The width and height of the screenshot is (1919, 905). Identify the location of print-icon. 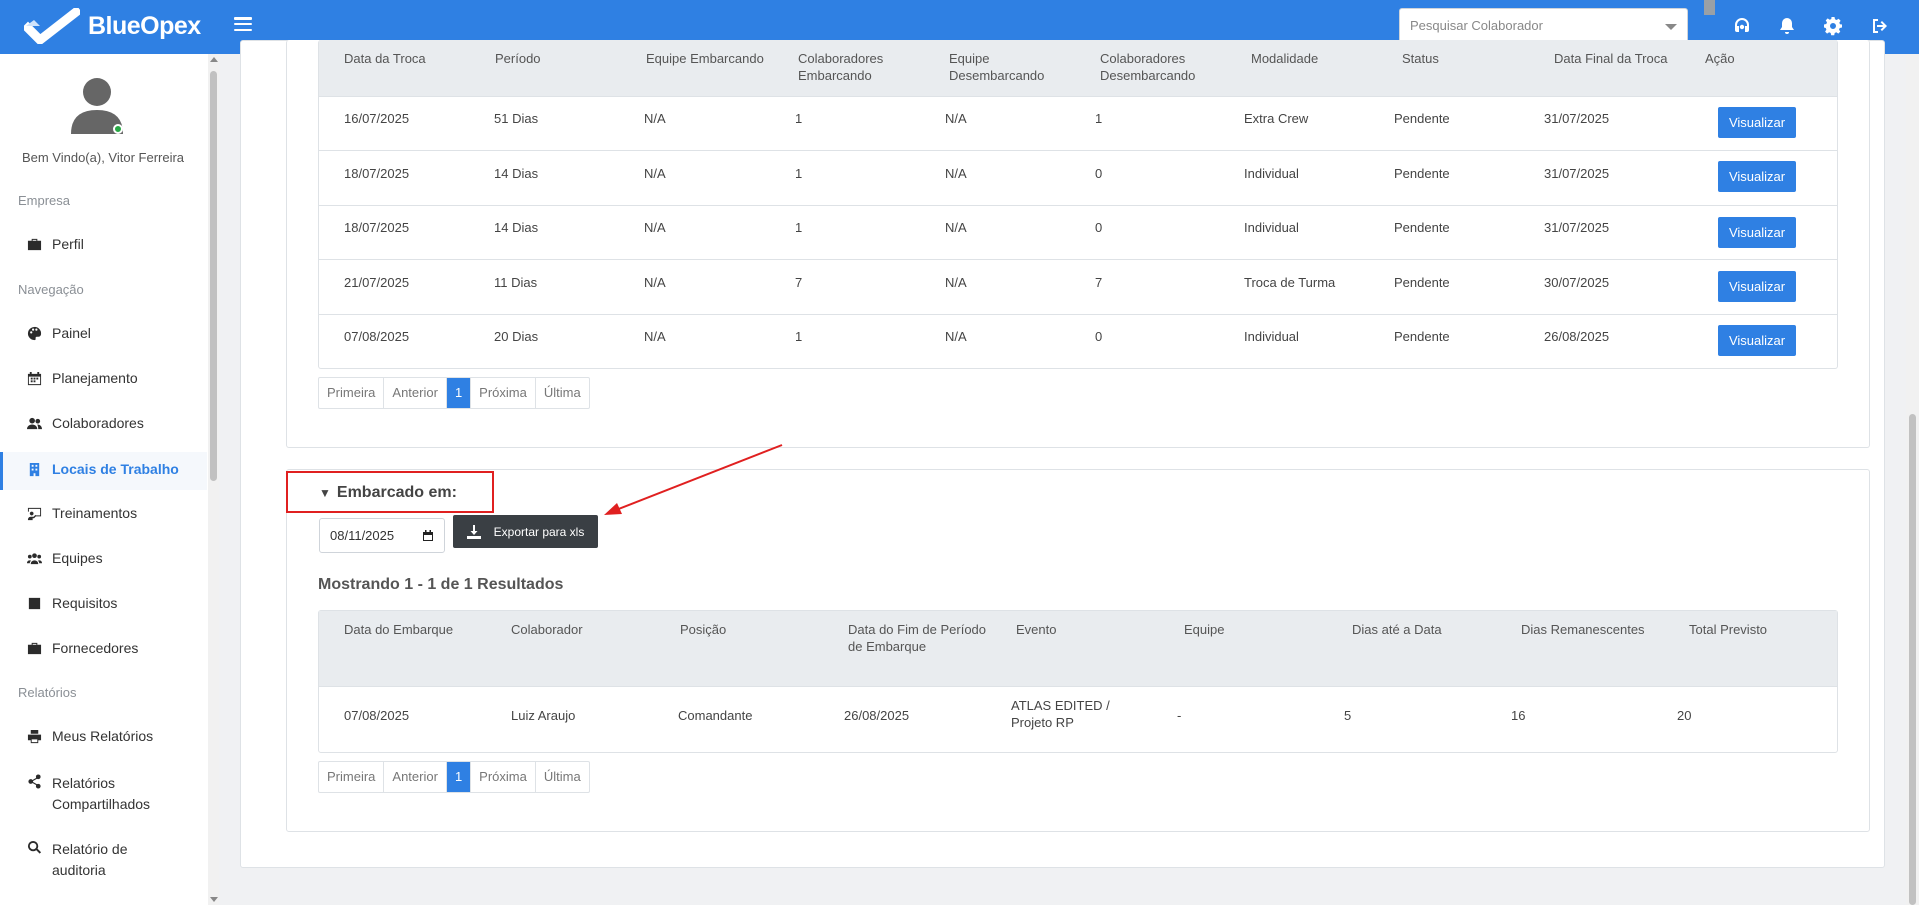
(35, 737).